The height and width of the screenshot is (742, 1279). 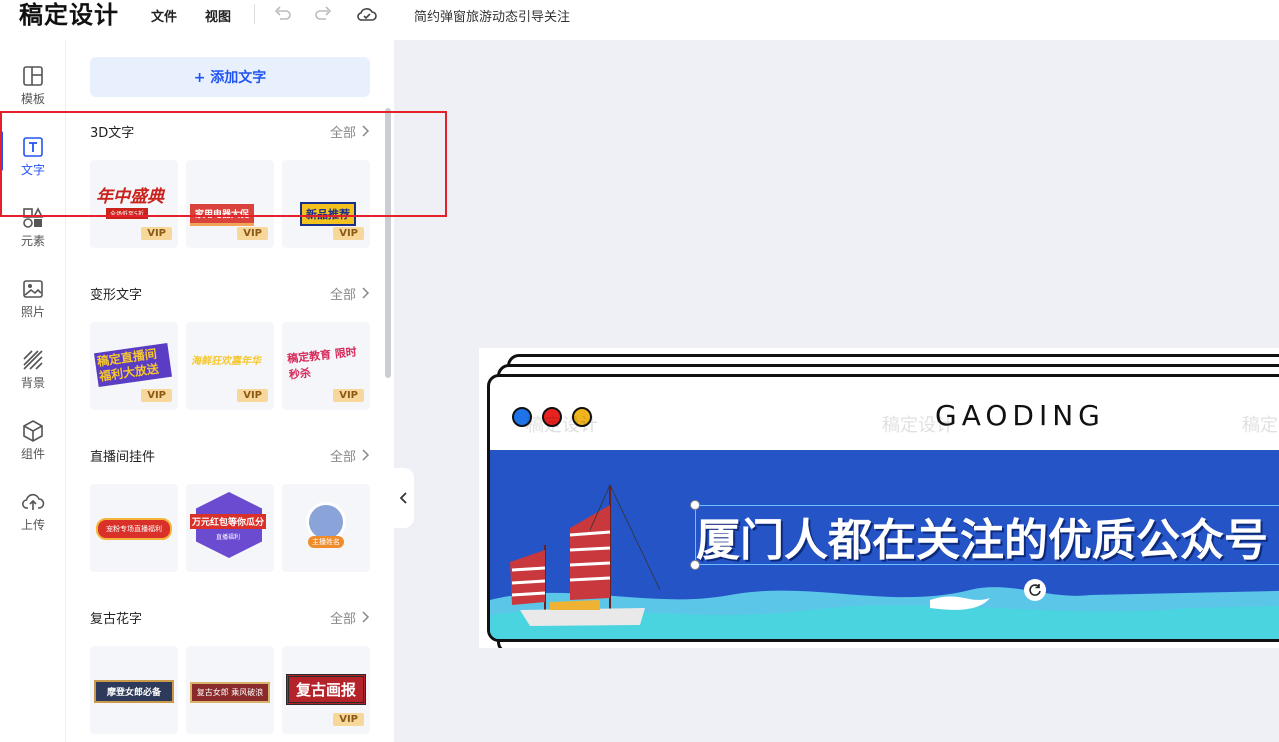 I want to click on text-template-thumb: 复古画报 VIP, so click(x=326, y=690).